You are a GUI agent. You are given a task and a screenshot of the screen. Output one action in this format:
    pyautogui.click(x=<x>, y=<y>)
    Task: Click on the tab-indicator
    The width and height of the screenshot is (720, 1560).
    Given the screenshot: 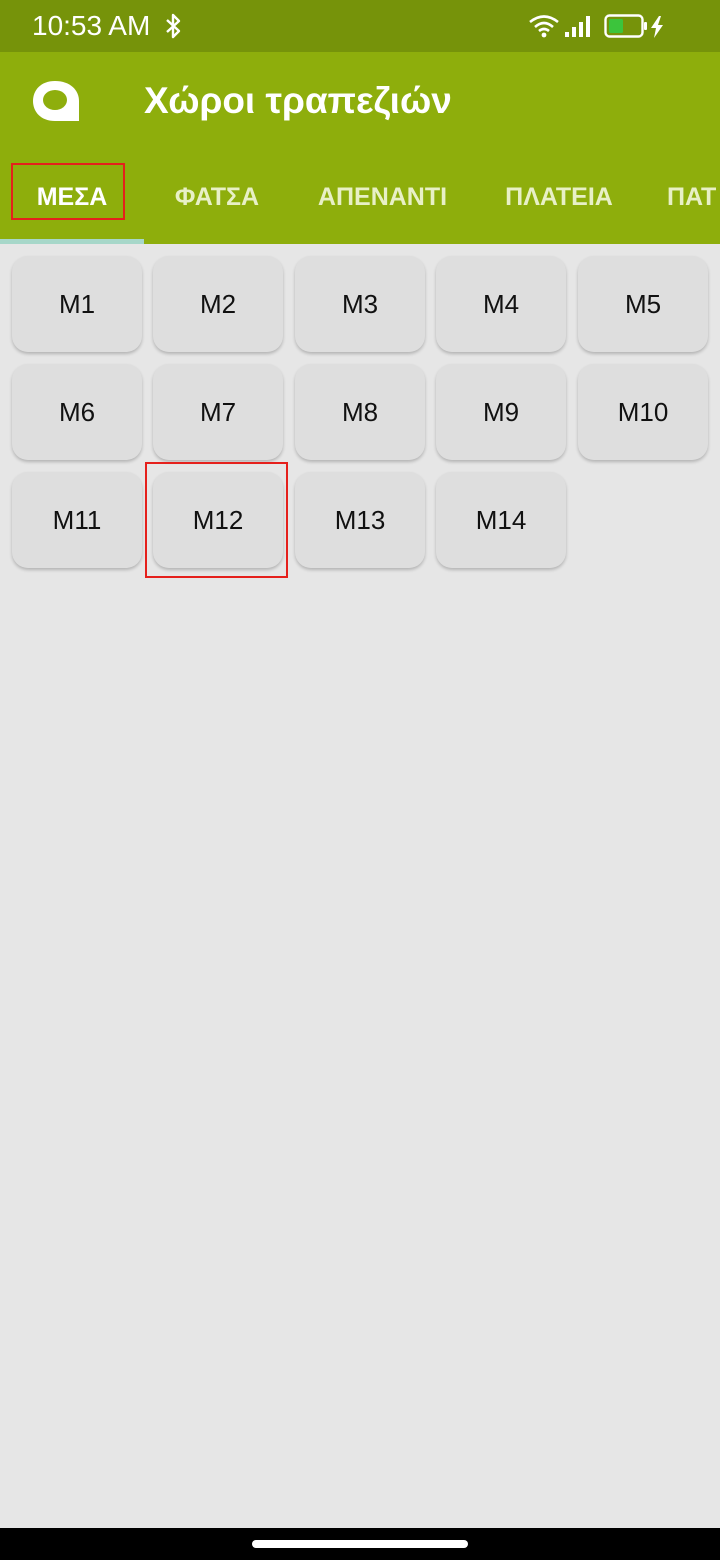 What is the action you would take?
    pyautogui.click(x=72, y=241)
    